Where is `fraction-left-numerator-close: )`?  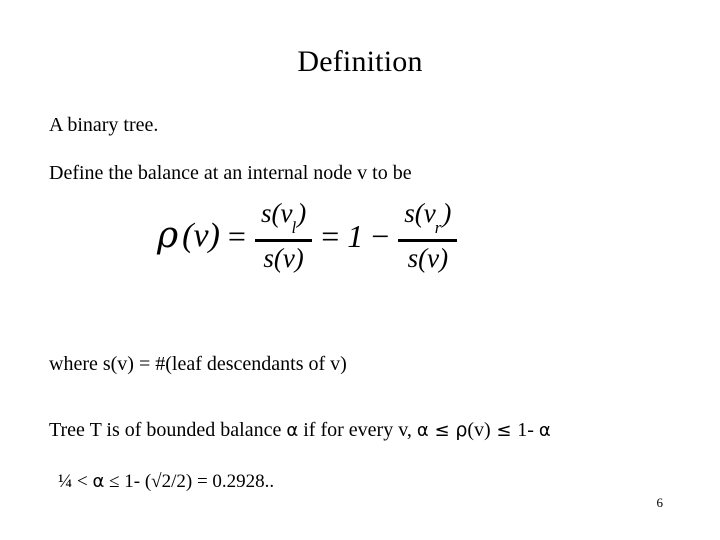 fraction-left-numerator-close: ) is located at coordinates (302, 213).